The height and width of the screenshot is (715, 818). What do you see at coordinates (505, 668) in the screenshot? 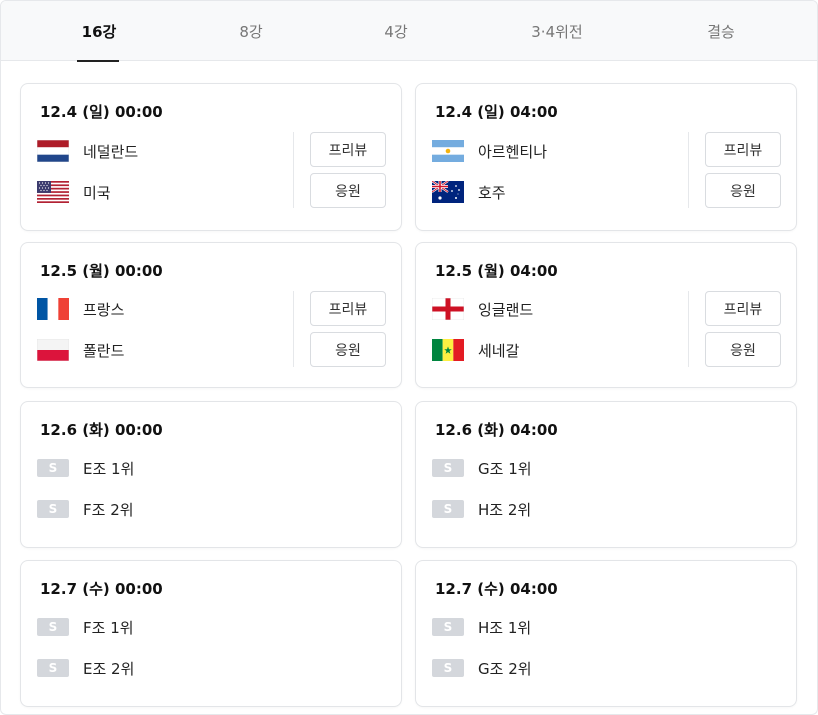
I see `team-name: G조 2위` at bounding box center [505, 668].